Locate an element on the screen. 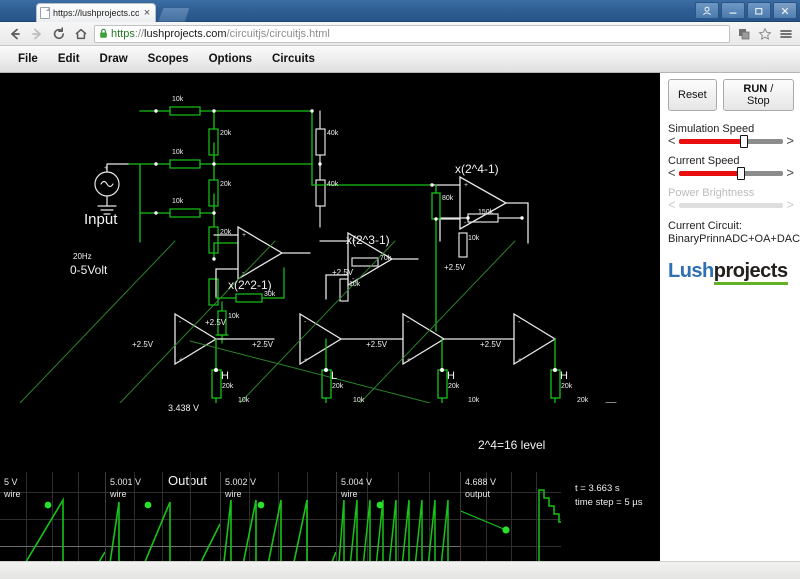  menu-edit: Edit is located at coordinates (69, 59).